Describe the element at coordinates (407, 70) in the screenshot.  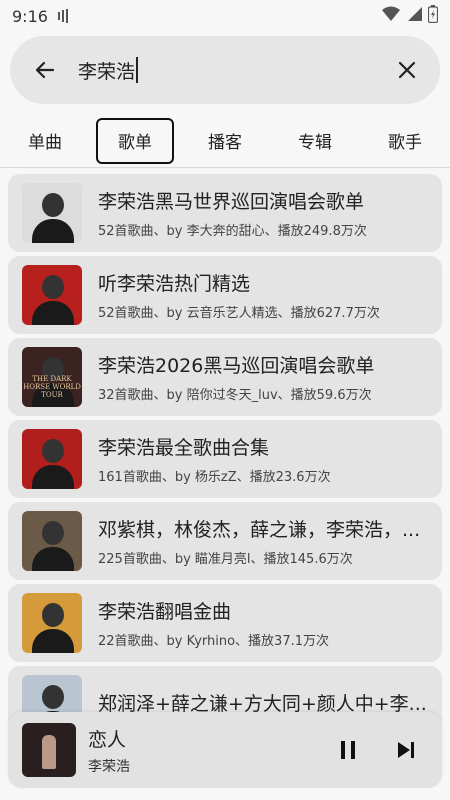
I see `close-icon` at that location.